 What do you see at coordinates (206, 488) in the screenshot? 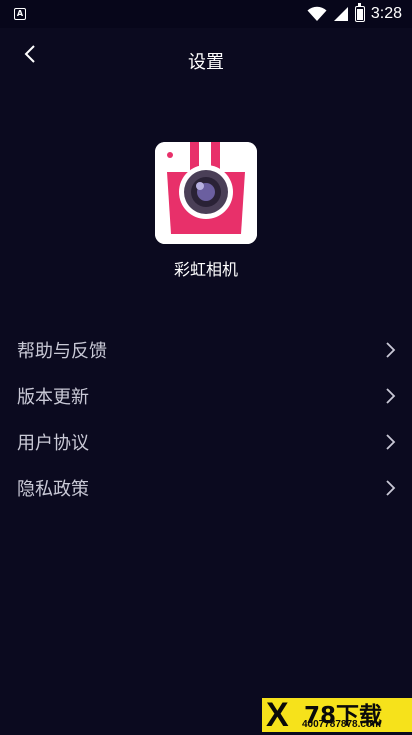
I see `menu-item-privacy-policy: 隐私政策` at bounding box center [206, 488].